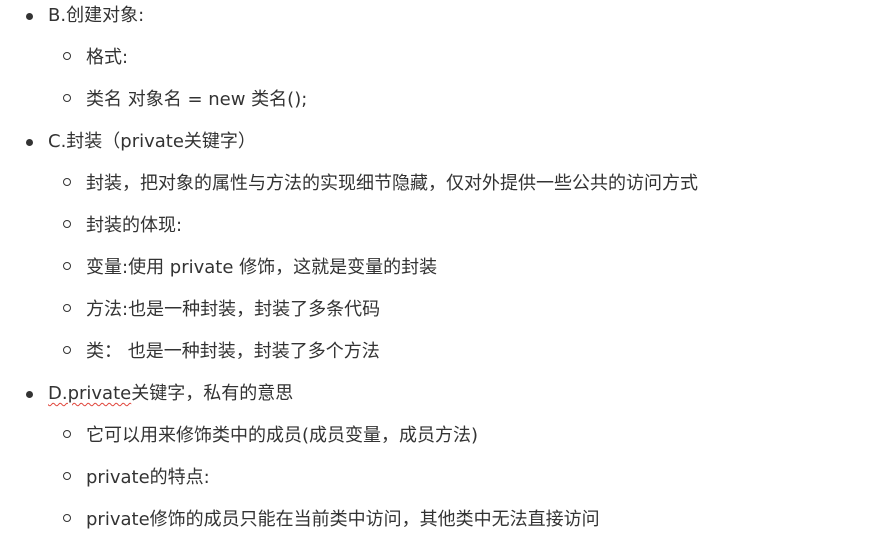  Describe the element at coordinates (282, 435) in the screenshot. I see `list-item: 它可以用来修饰类中的成员(成员变量，成员方法)` at that location.